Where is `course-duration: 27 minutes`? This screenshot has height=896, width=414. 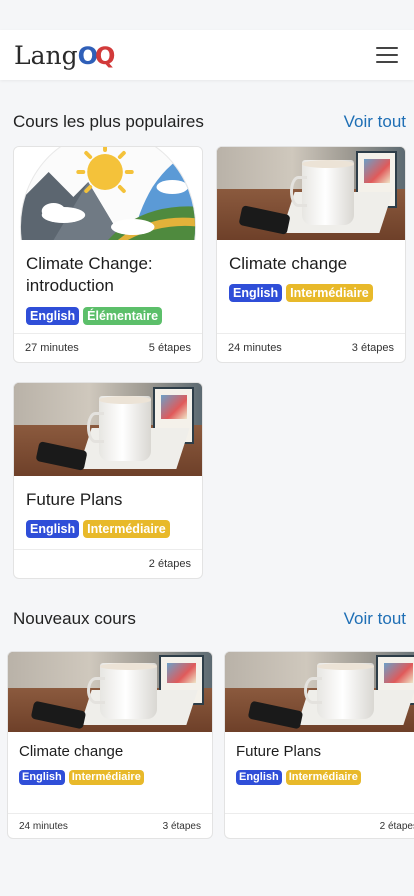 course-duration: 27 minutes is located at coordinates (52, 348).